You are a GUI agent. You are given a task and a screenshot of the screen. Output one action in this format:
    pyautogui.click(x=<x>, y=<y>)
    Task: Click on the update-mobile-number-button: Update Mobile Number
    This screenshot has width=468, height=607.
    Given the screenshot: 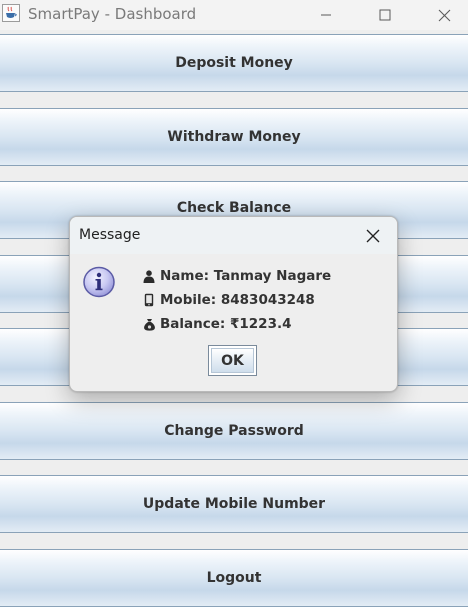 What is the action you would take?
    pyautogui.click(x=234, y=504)
    